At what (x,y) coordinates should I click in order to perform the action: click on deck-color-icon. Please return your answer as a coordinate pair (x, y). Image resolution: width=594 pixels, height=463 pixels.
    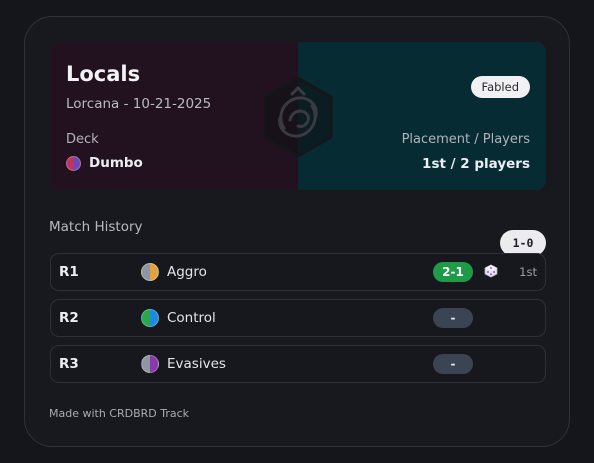
    Looking at the image, I should click on (73, 163).